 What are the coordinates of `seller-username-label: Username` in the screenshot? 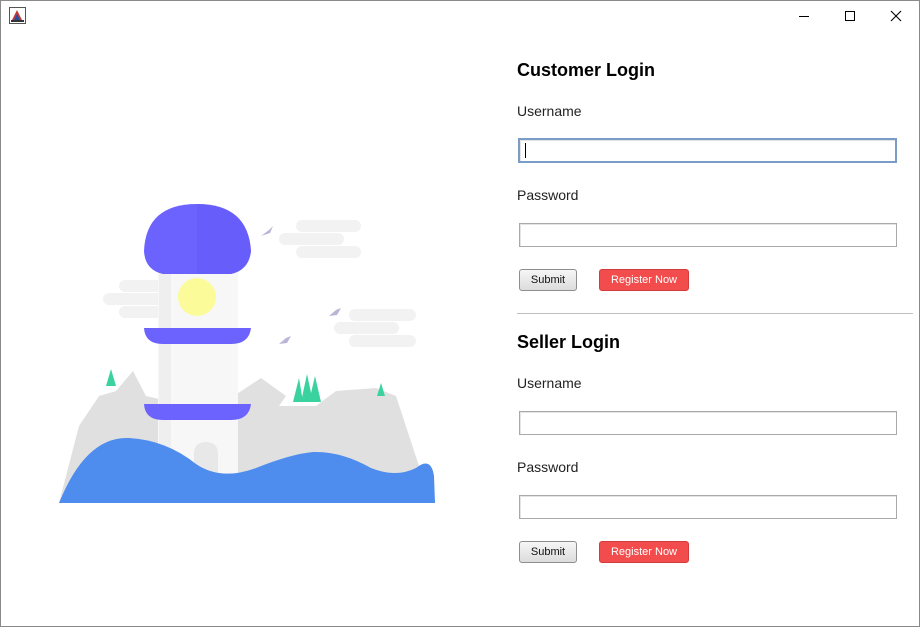 It's located at (549, 383).